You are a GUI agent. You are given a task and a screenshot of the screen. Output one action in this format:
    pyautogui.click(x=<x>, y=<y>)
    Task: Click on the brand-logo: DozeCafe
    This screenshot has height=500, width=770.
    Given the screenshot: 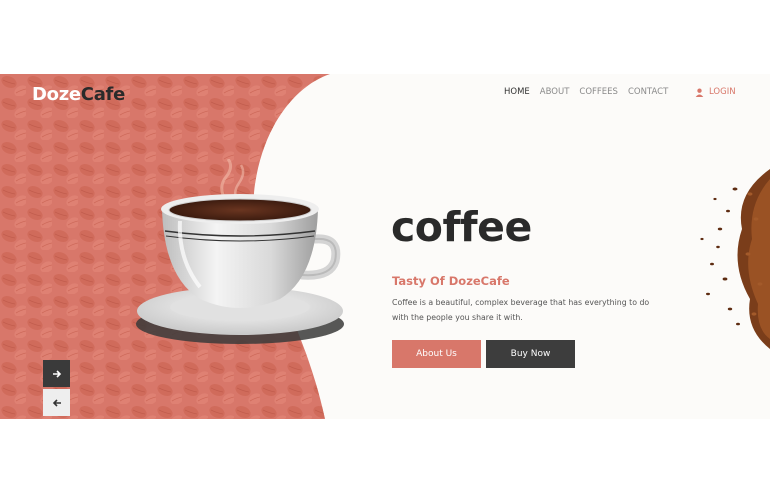 What is the action you would take?
    pyautogui.click(x=78, y=94)
    